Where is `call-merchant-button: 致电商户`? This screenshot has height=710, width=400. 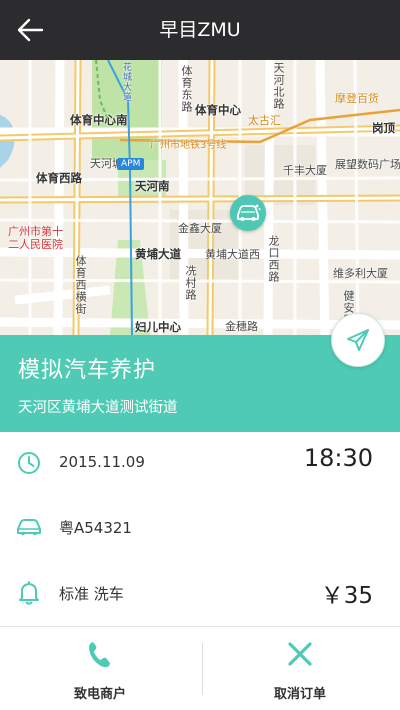 call-merchant-button: 致电商户 is located at coordinates (100, 668).